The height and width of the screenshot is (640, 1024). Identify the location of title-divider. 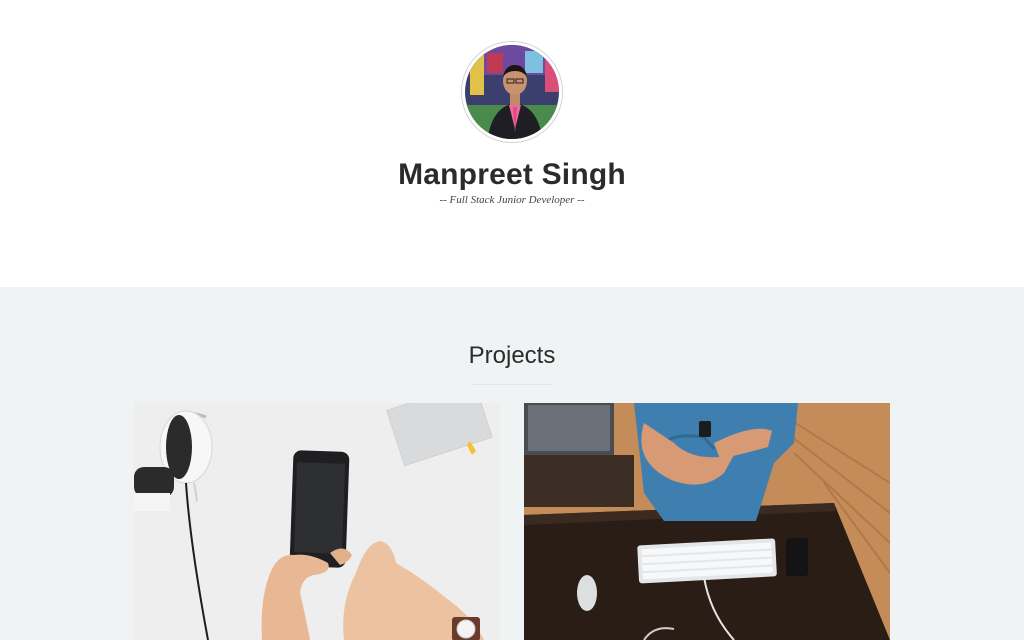
(512, 384).